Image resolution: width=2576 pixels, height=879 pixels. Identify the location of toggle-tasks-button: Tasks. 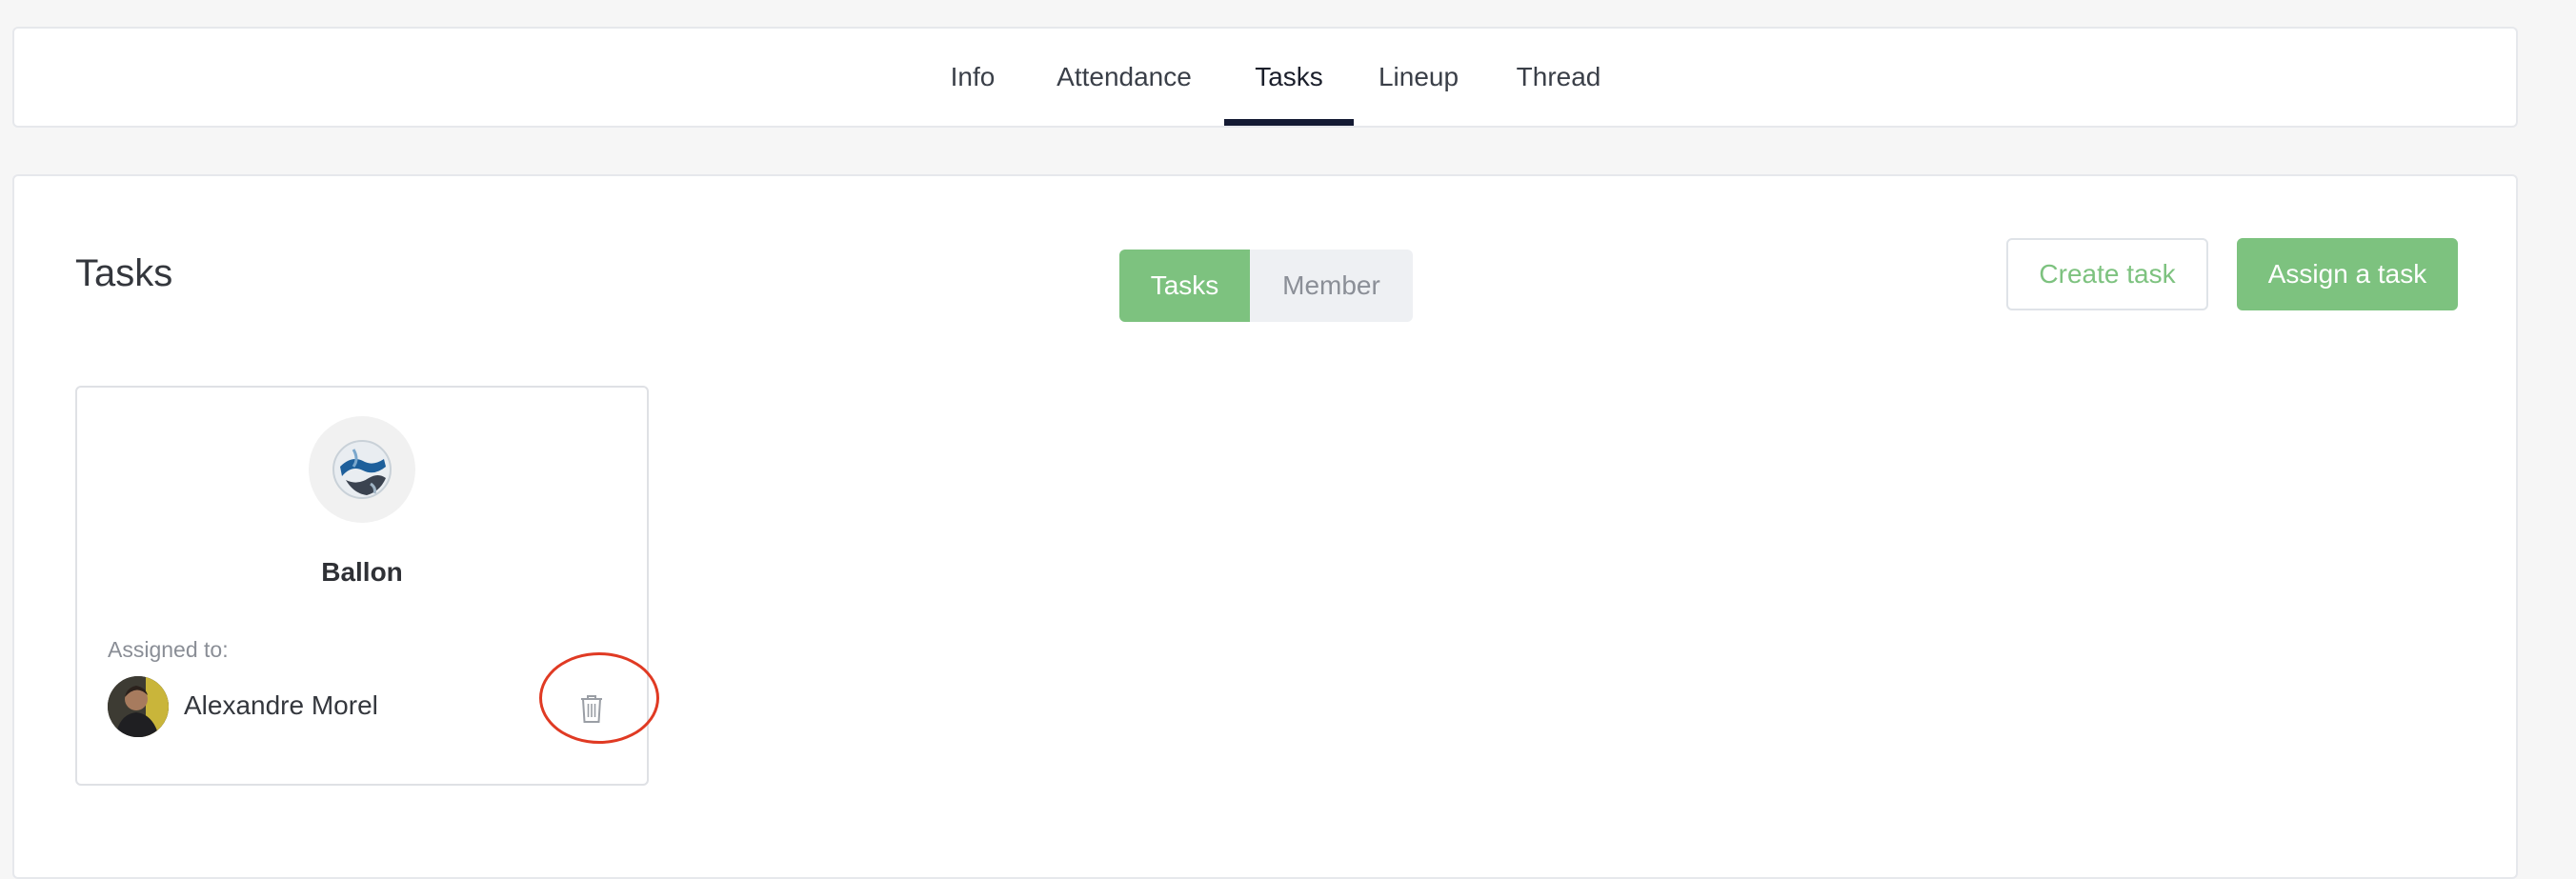
(1184, 286).